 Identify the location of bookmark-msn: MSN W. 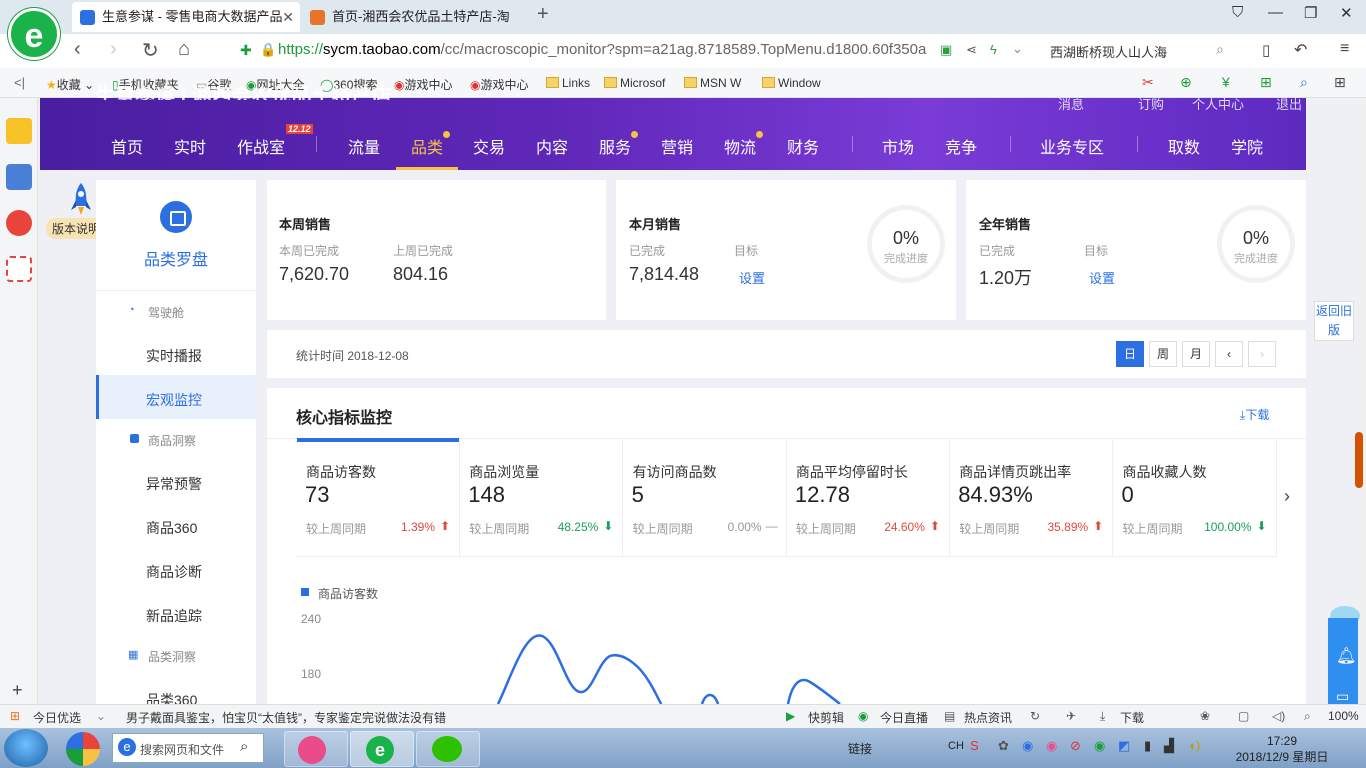
(712, 83).